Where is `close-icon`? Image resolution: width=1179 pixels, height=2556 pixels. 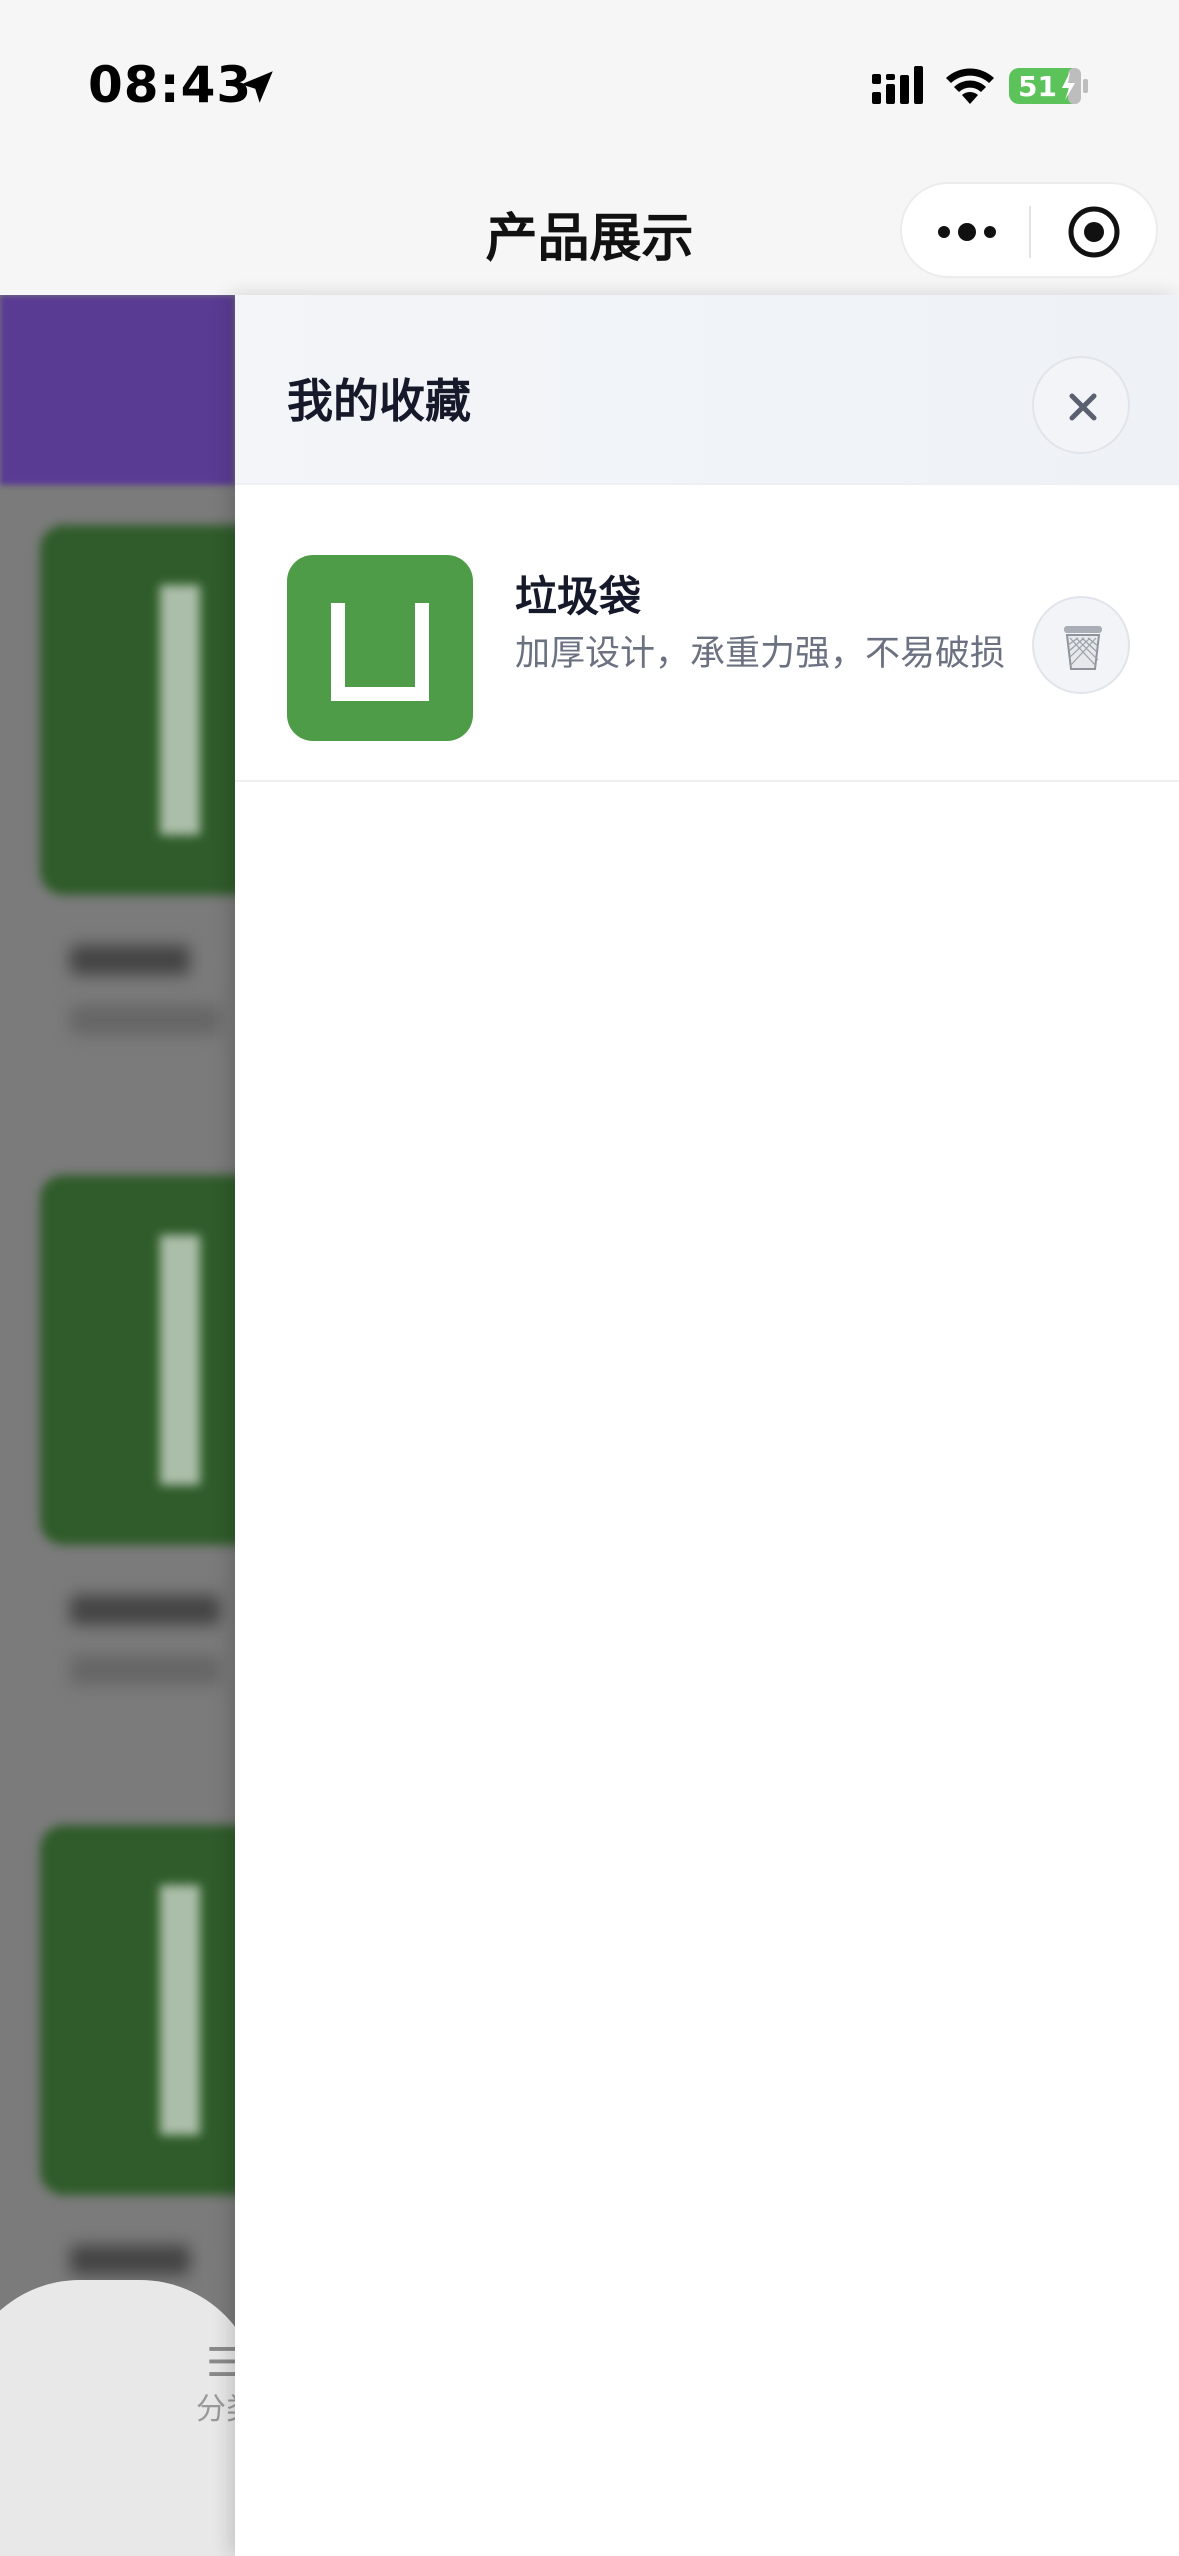 close-icon is located at coordinates (1083, 407).